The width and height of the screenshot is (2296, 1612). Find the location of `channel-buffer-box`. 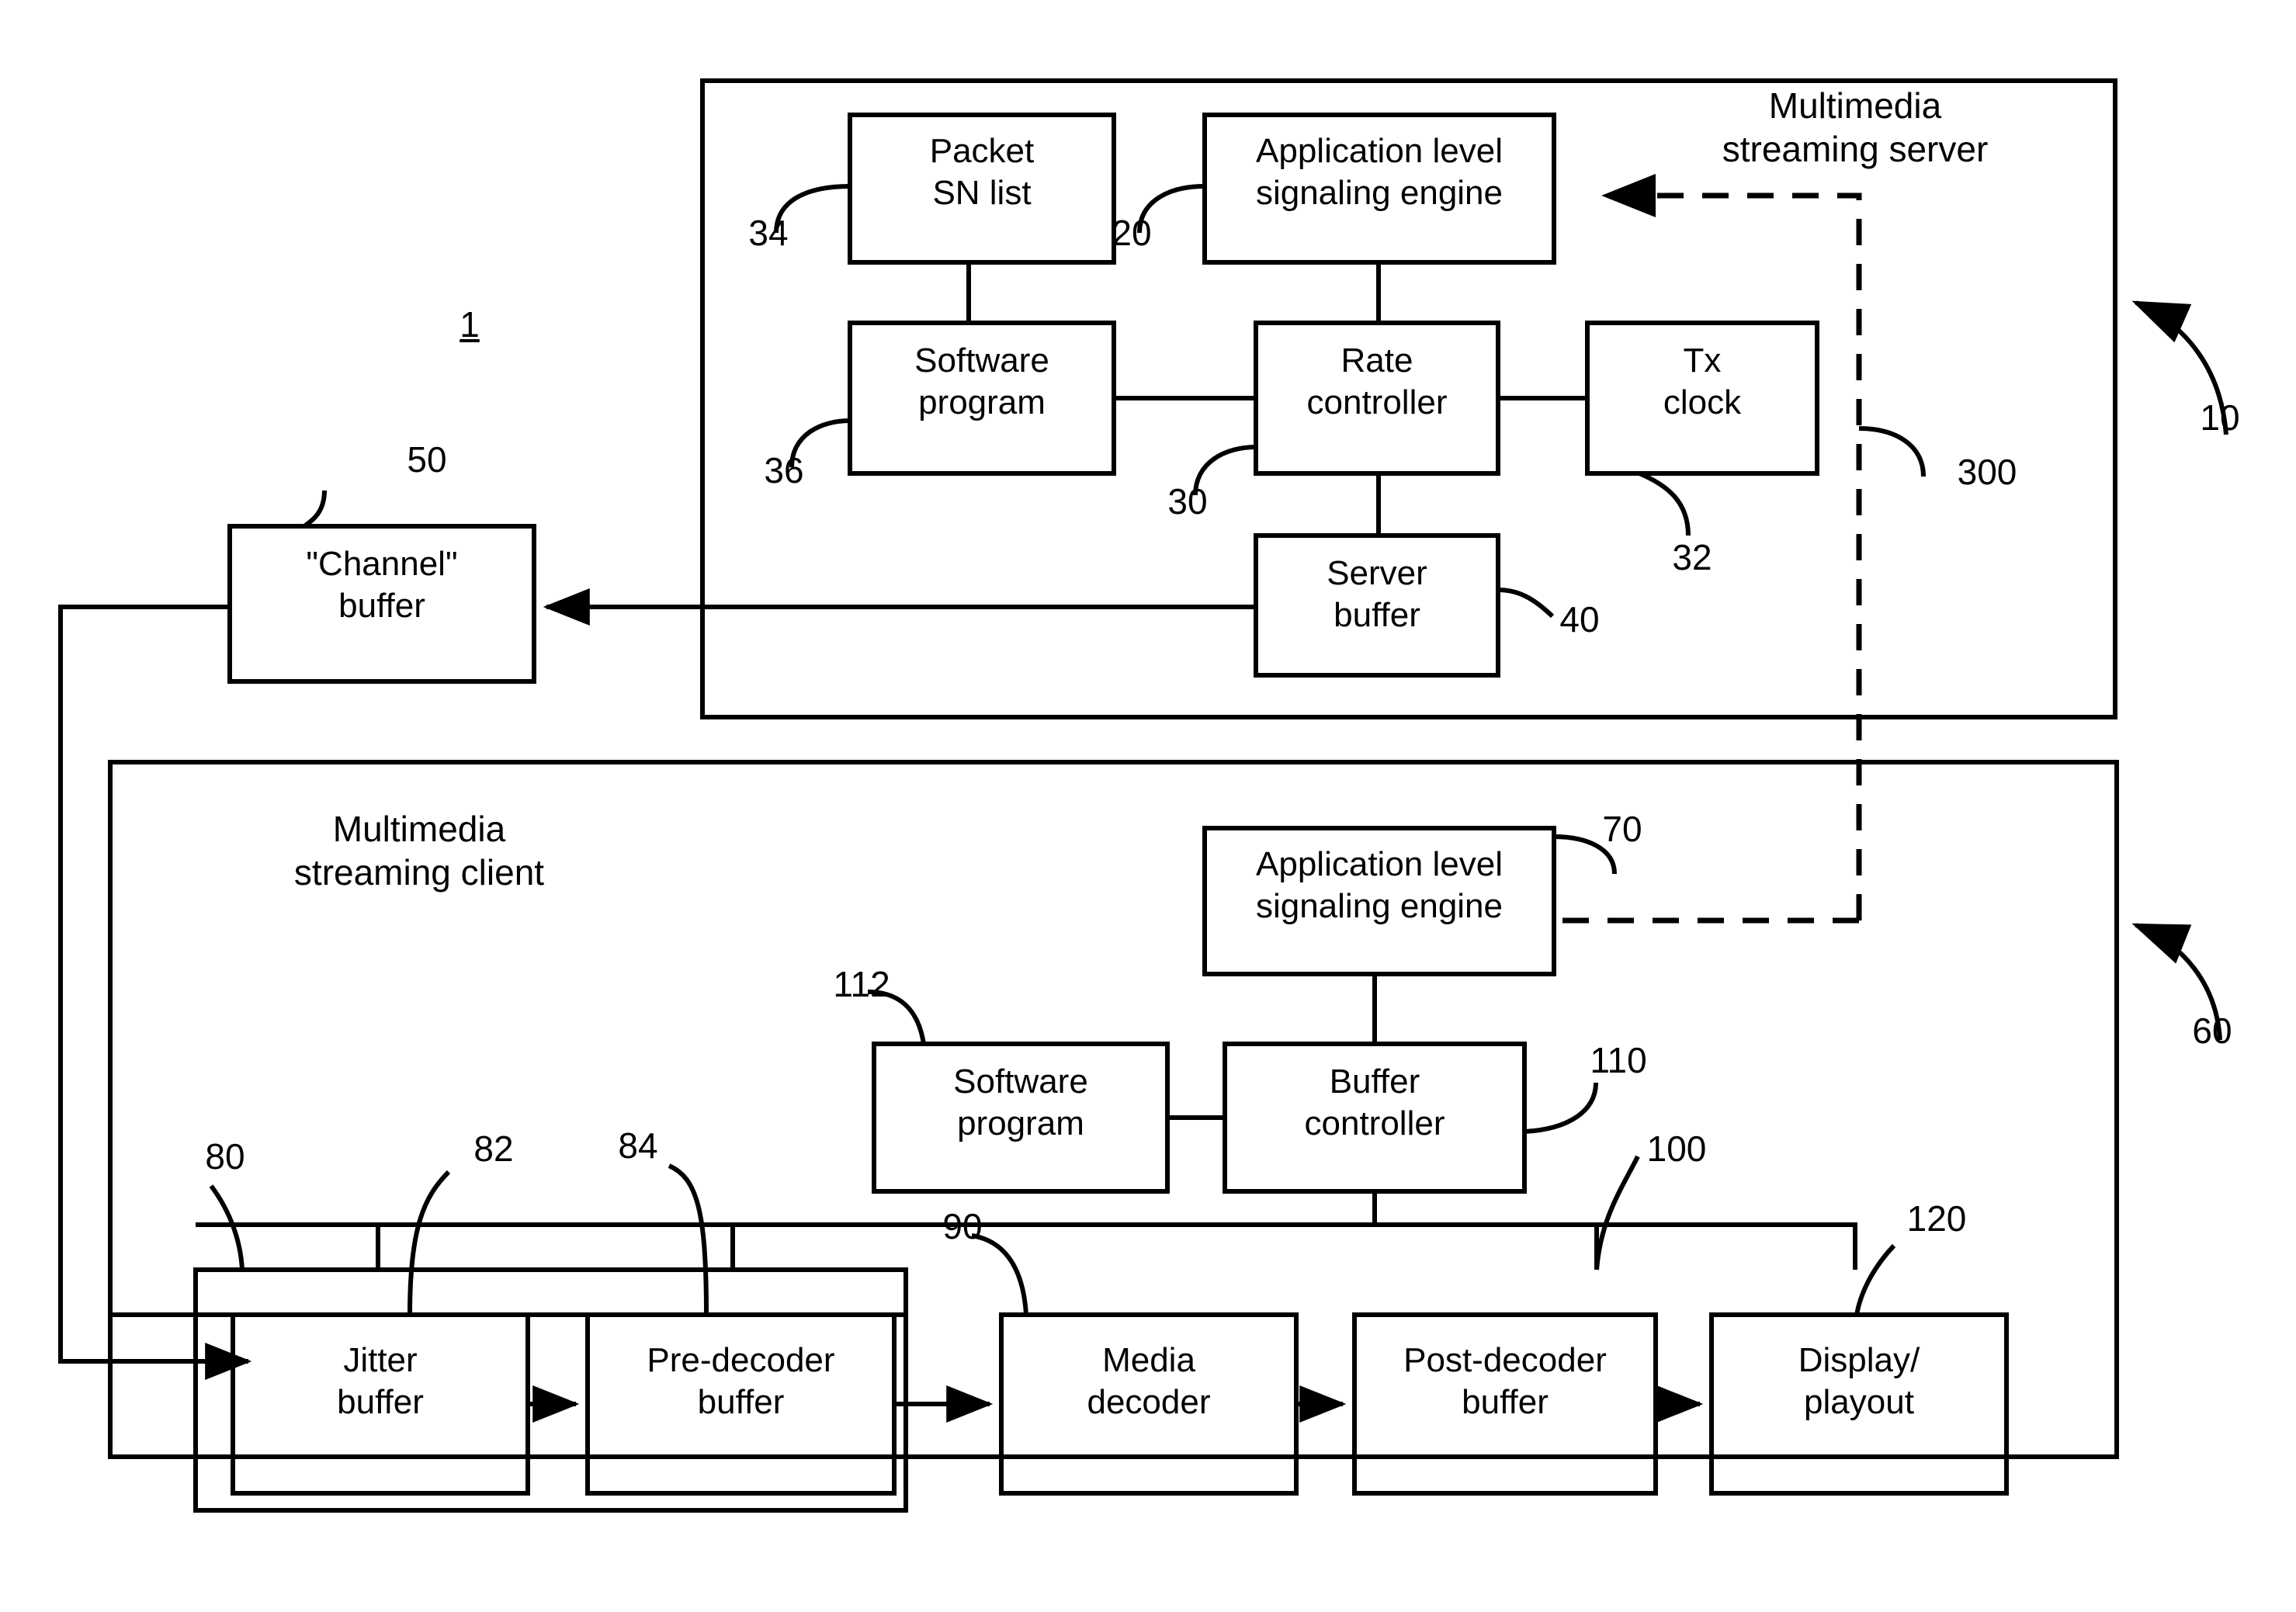

channel-buffer-box is located at coordinates (381, 604).